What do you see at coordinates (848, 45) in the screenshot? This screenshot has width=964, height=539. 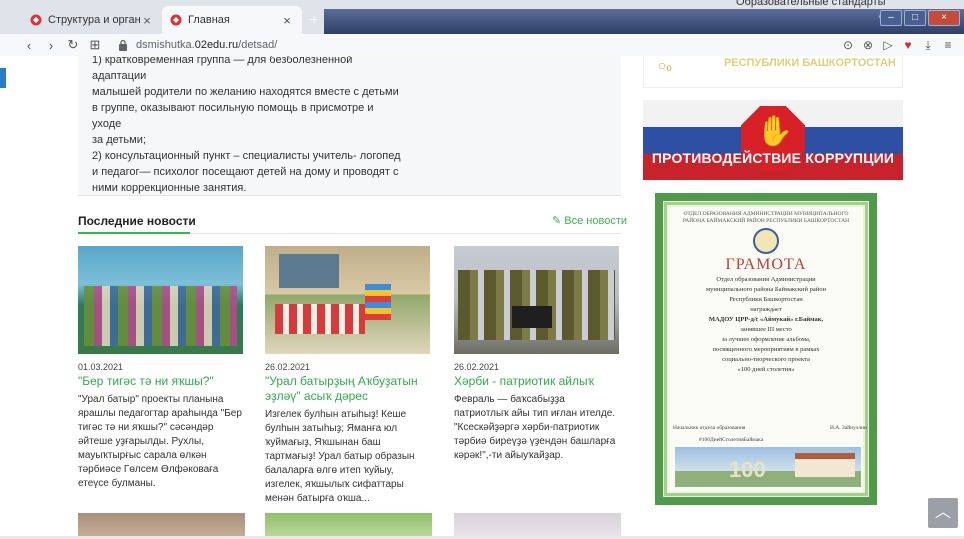 I see `camera-icon: ⊙` at bounding box center [848, 45].